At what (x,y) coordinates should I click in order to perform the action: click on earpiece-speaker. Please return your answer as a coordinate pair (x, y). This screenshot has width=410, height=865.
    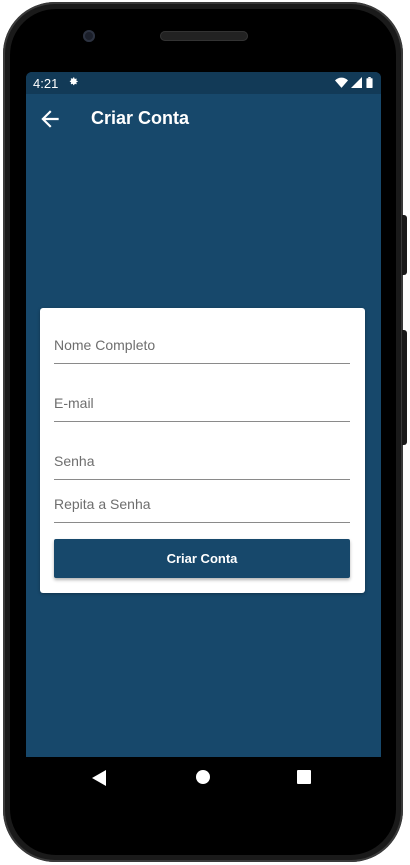
    Looking at the image, I should click on (204, 36).